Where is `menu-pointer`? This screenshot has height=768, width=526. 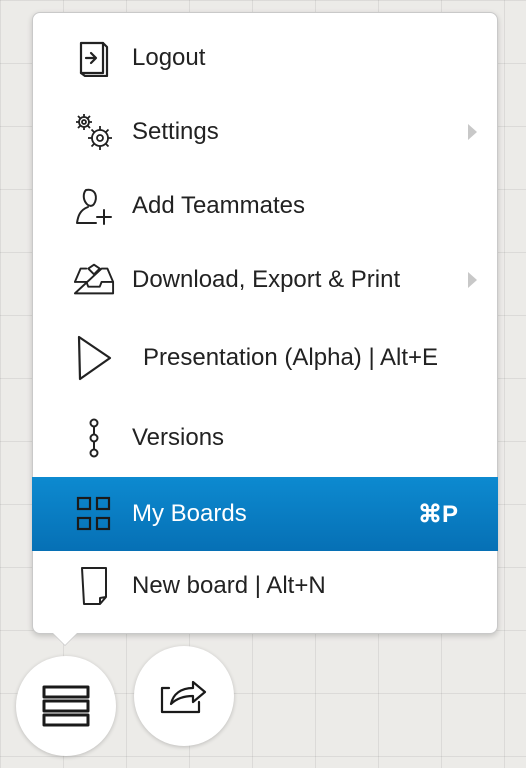
menu-pointer is located at coordinates (65, 639).